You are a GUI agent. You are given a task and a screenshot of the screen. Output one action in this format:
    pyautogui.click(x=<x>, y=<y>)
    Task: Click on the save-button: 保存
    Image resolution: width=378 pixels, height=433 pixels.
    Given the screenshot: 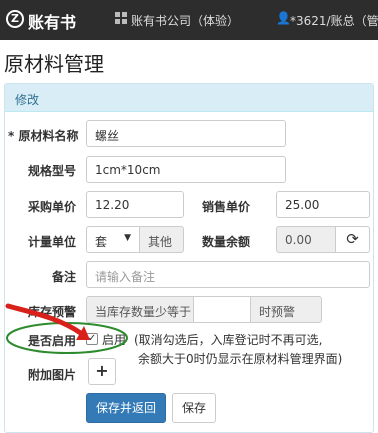 What is the action you would take?
    pyautogui.click(x=194, y=408)
    